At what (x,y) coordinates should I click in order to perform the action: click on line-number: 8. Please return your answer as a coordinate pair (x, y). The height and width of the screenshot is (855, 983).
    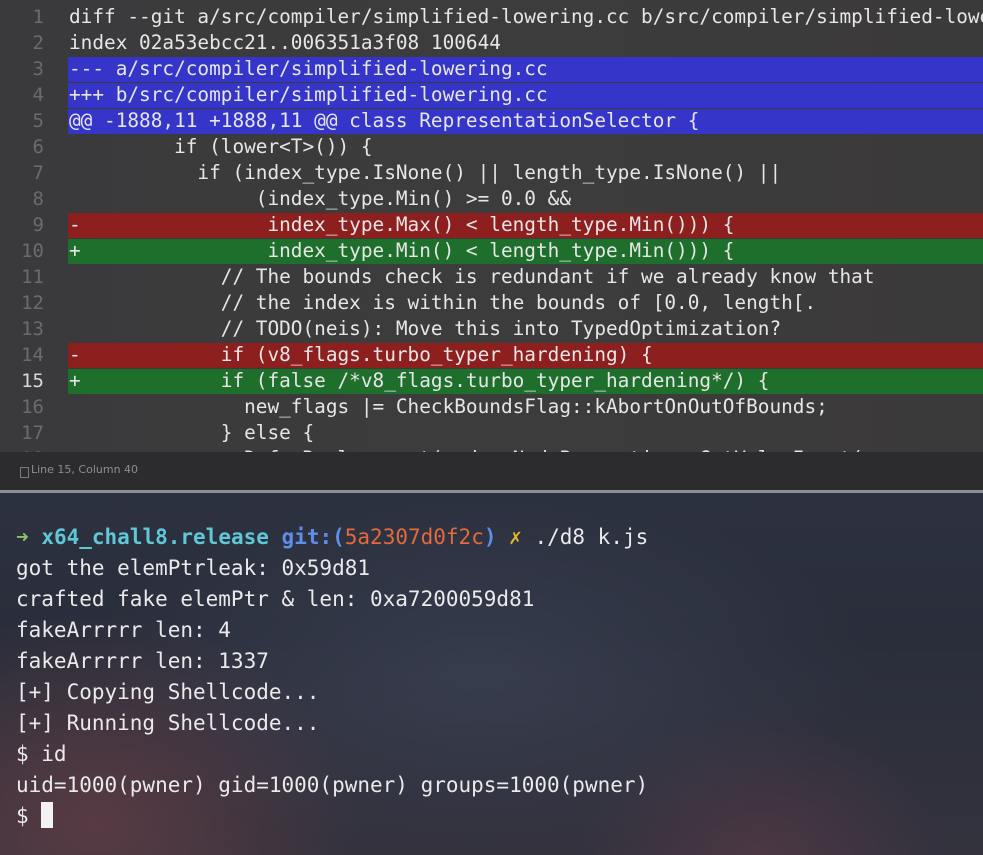
    Looking at the image, I should click on (38, 199).